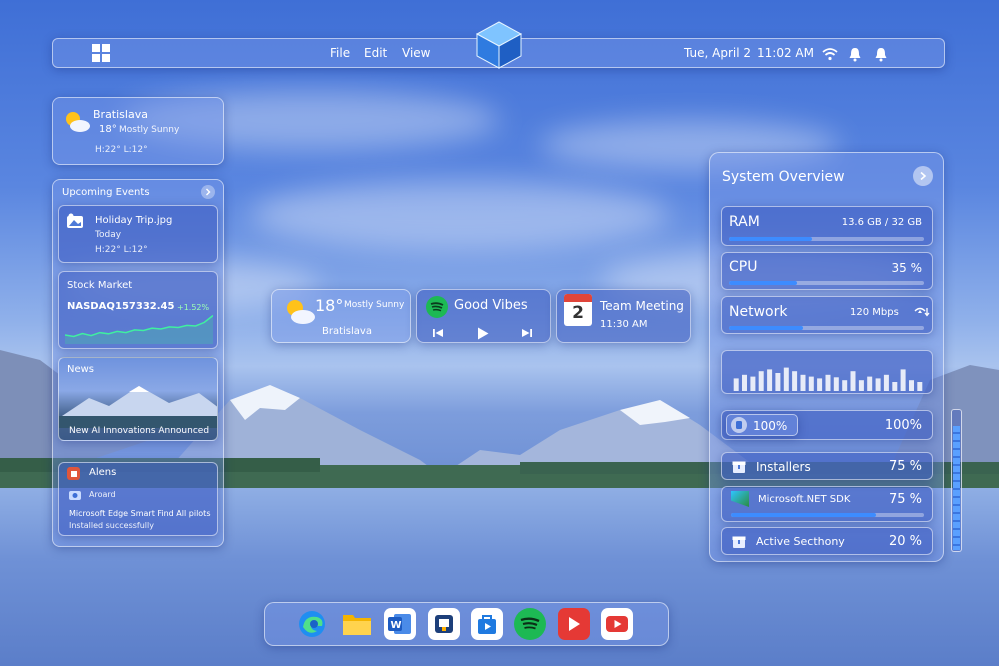  What do you see at coordinates (744, 222) in the screenshot?
I see `ram-label: RAM` at bounding box center [744, 222].